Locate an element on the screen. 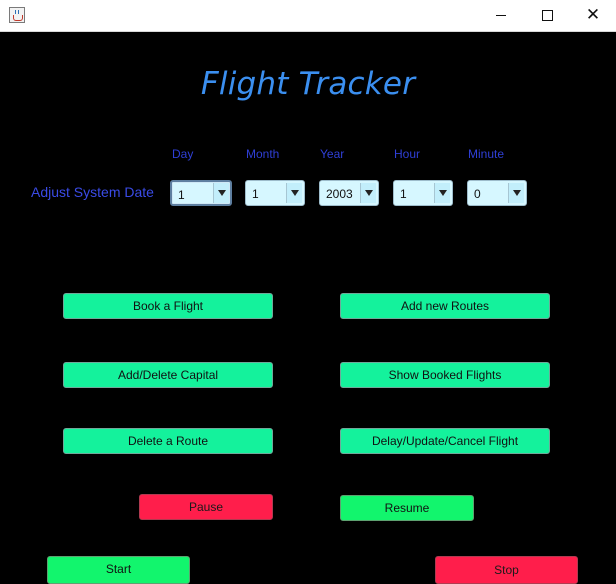  minute-select-value: 0 is located at coordinates (477, 194).